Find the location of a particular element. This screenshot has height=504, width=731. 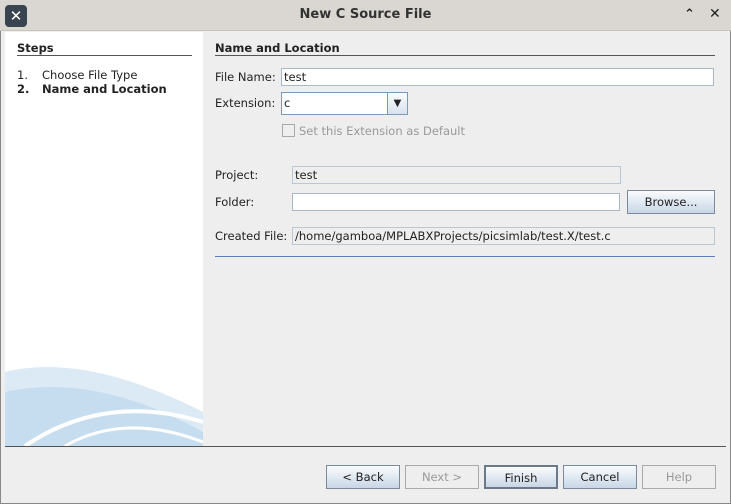

back-button: < Back is located at coordinates (363, 477).